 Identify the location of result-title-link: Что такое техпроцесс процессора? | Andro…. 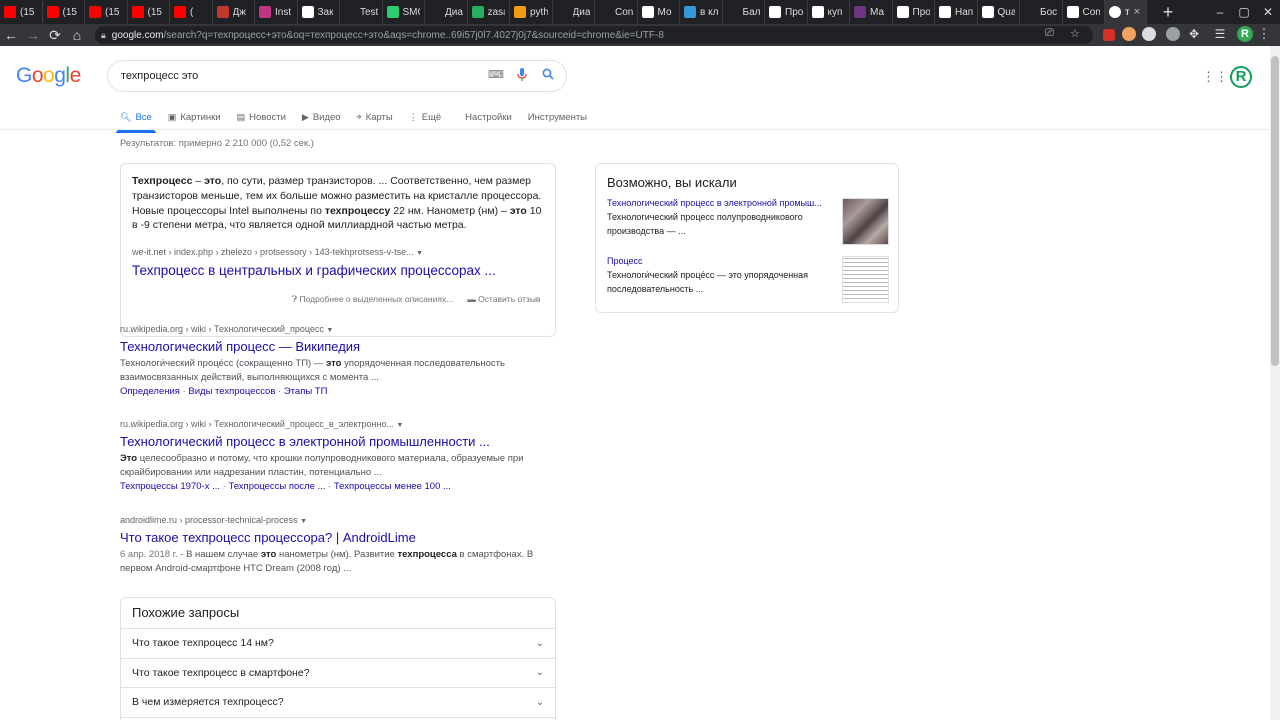
(340, 537).